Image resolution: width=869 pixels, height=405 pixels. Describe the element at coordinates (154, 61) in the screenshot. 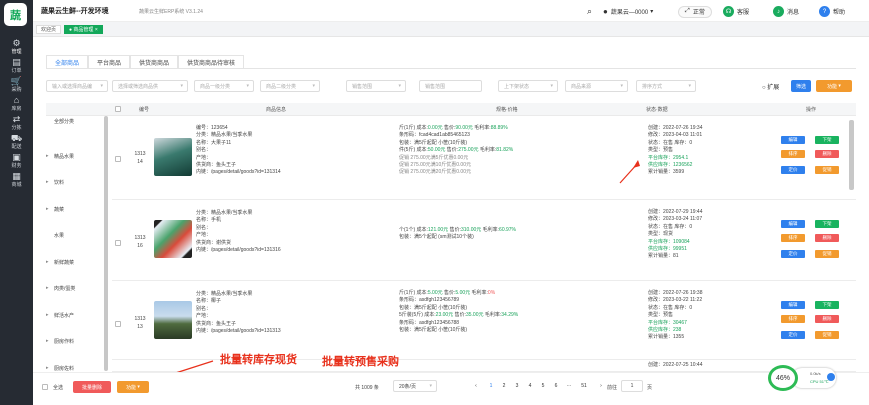

I see `tab-2: 供货商商品` at that location.